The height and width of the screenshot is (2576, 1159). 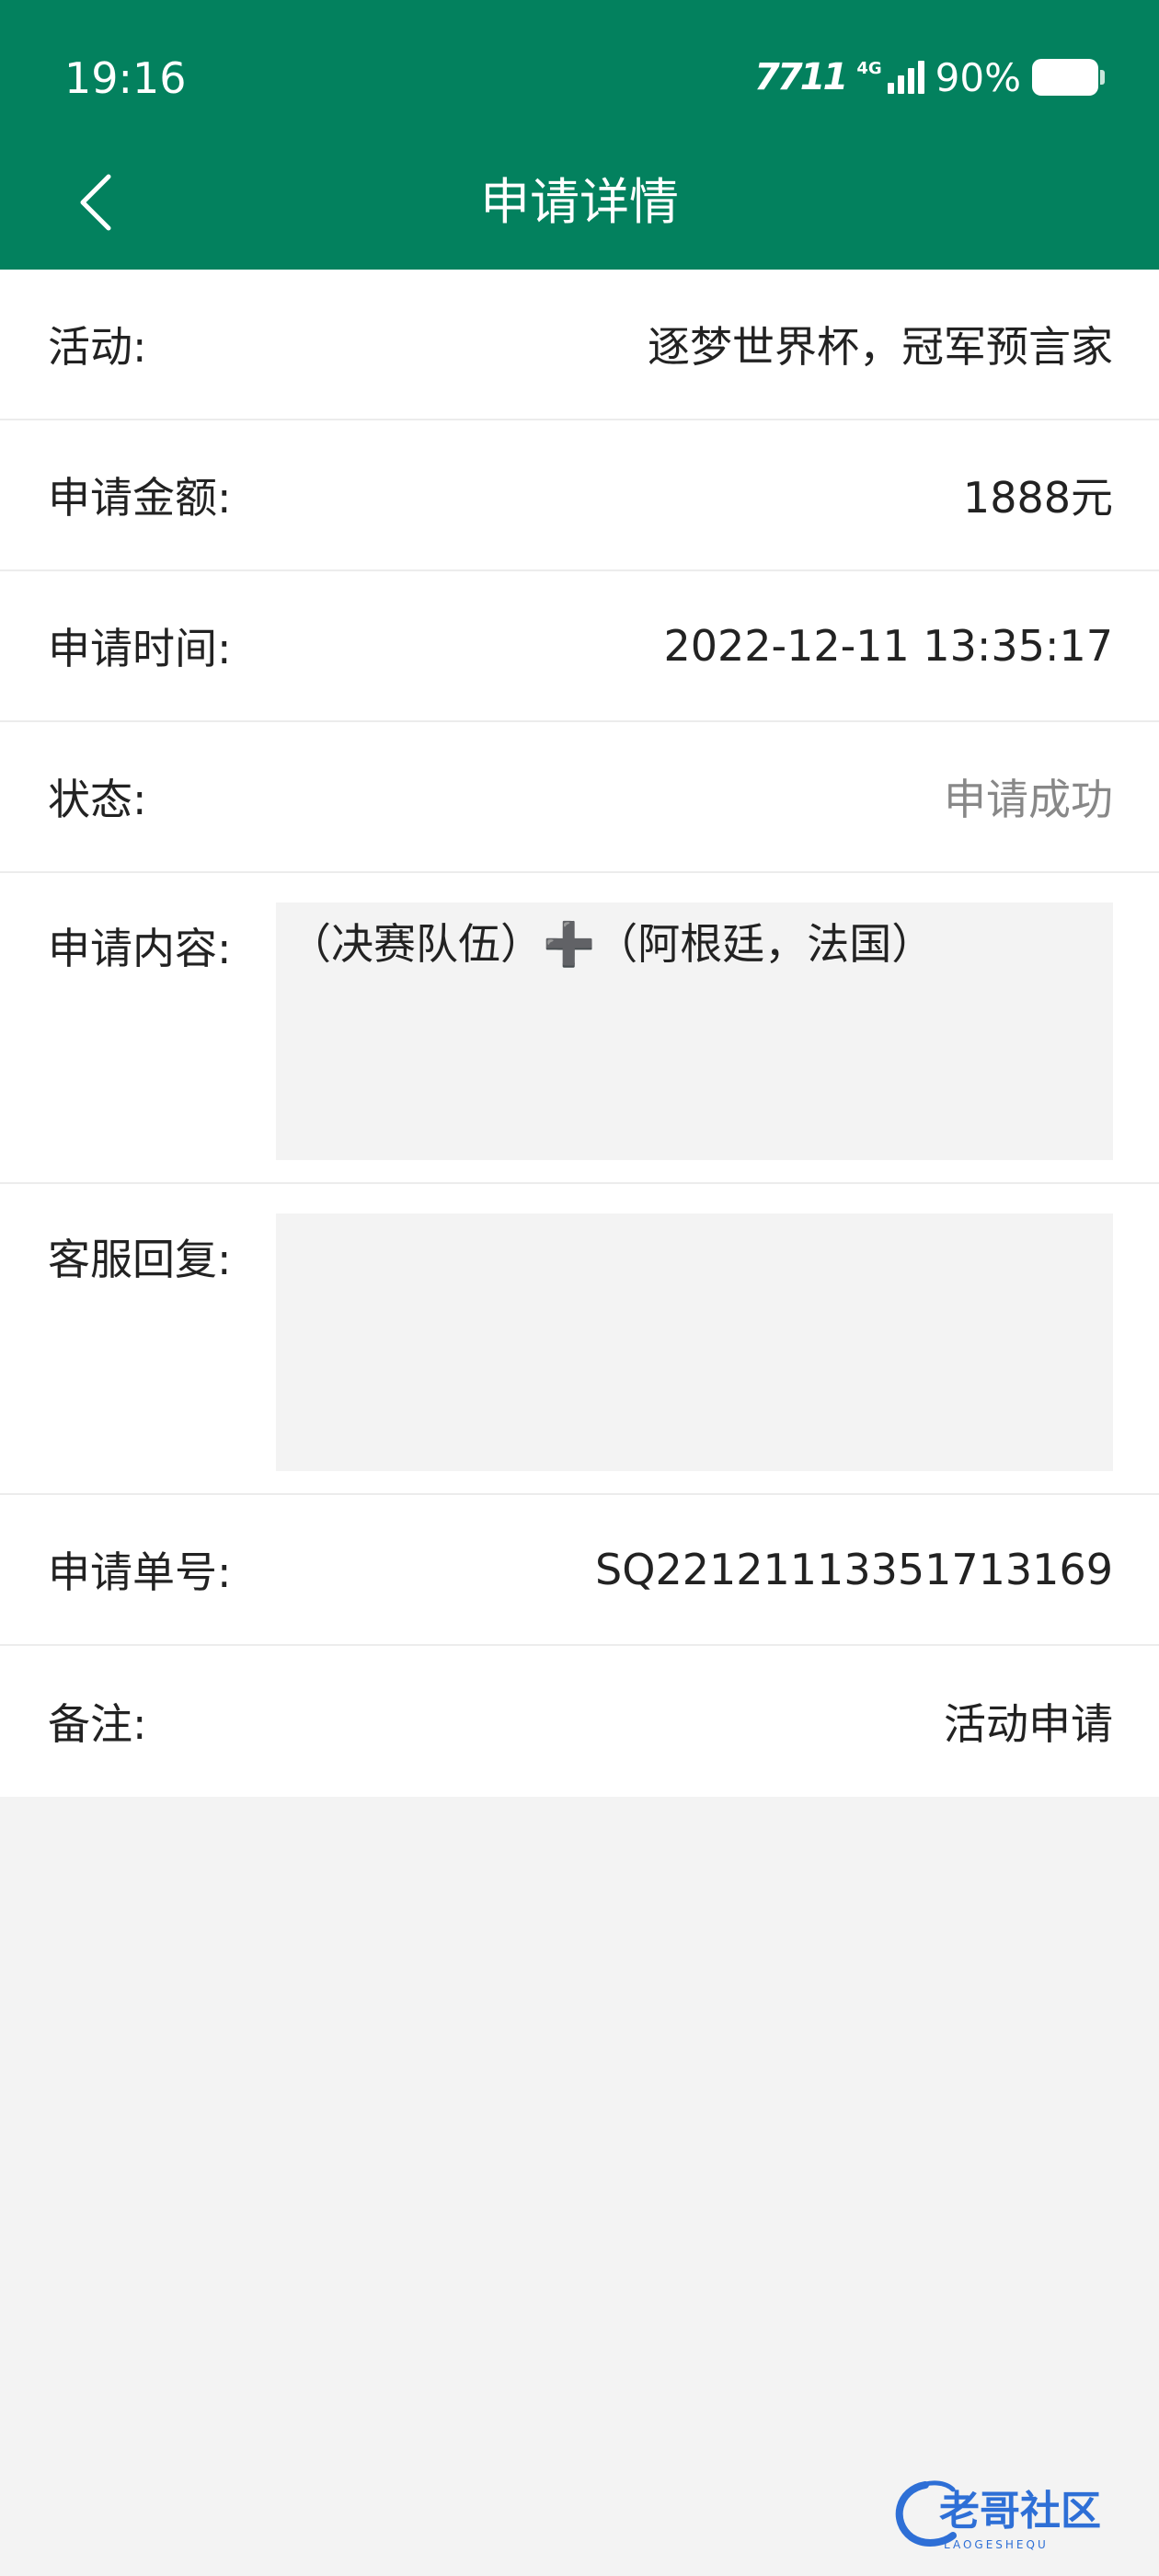 I want to click on activity-value: 逐梦世界杯，冠军预言家, so click(x=880, y=347).